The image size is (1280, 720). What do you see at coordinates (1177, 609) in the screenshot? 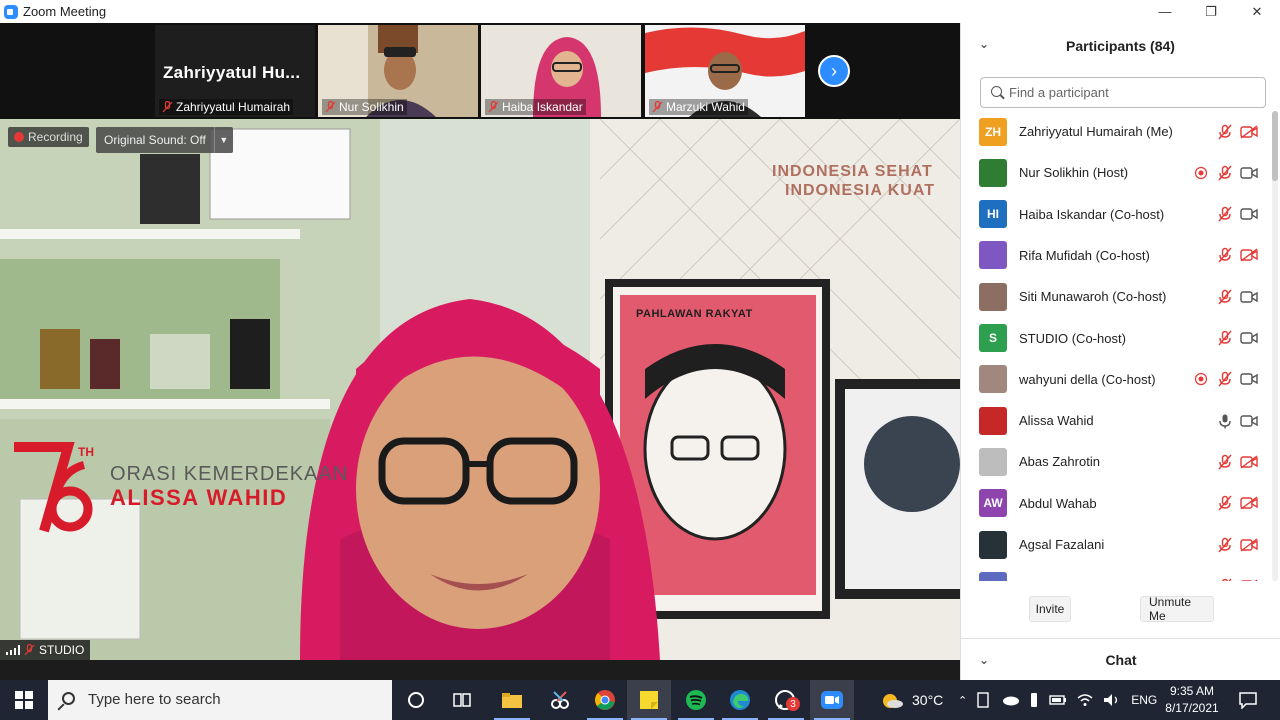
I see `unmute-me-button: Unmute Me` at bounding box center [1177, 609].